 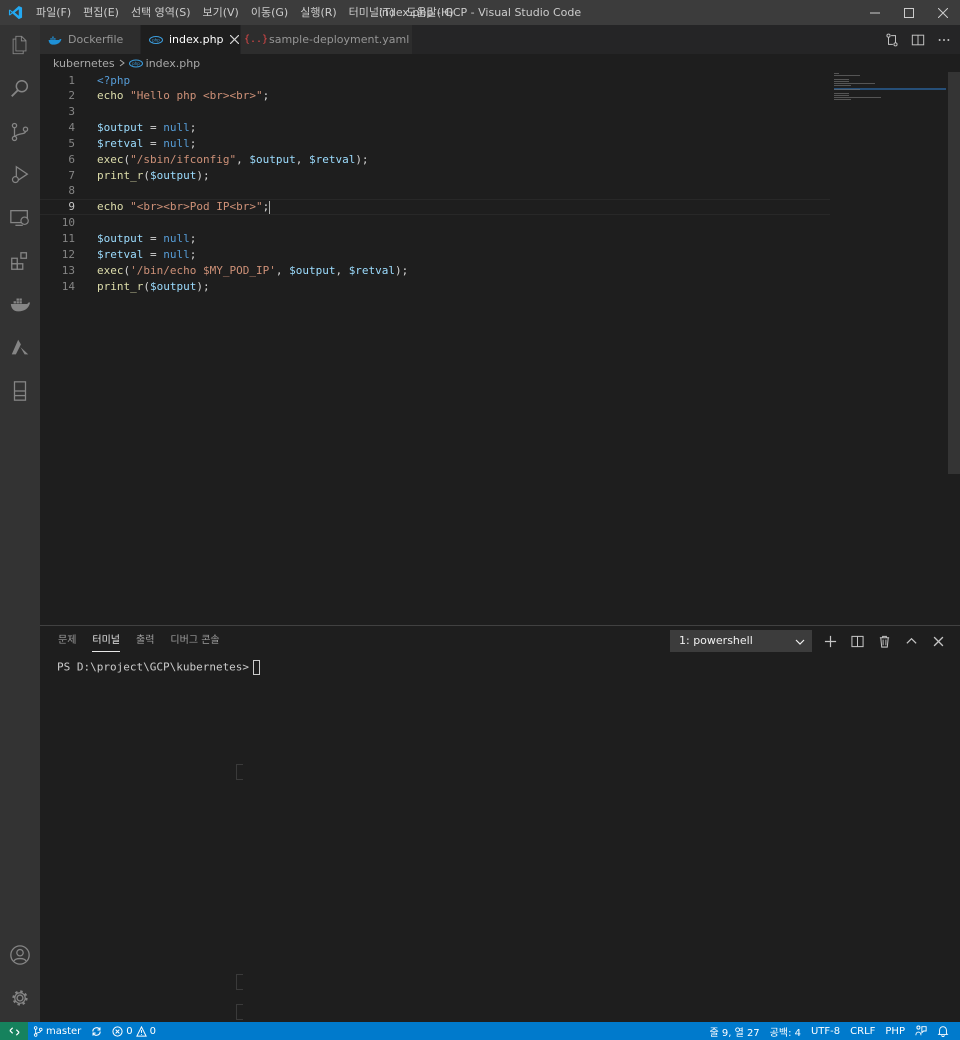 I want to click on extensions-button, so click(x=20, y=261).